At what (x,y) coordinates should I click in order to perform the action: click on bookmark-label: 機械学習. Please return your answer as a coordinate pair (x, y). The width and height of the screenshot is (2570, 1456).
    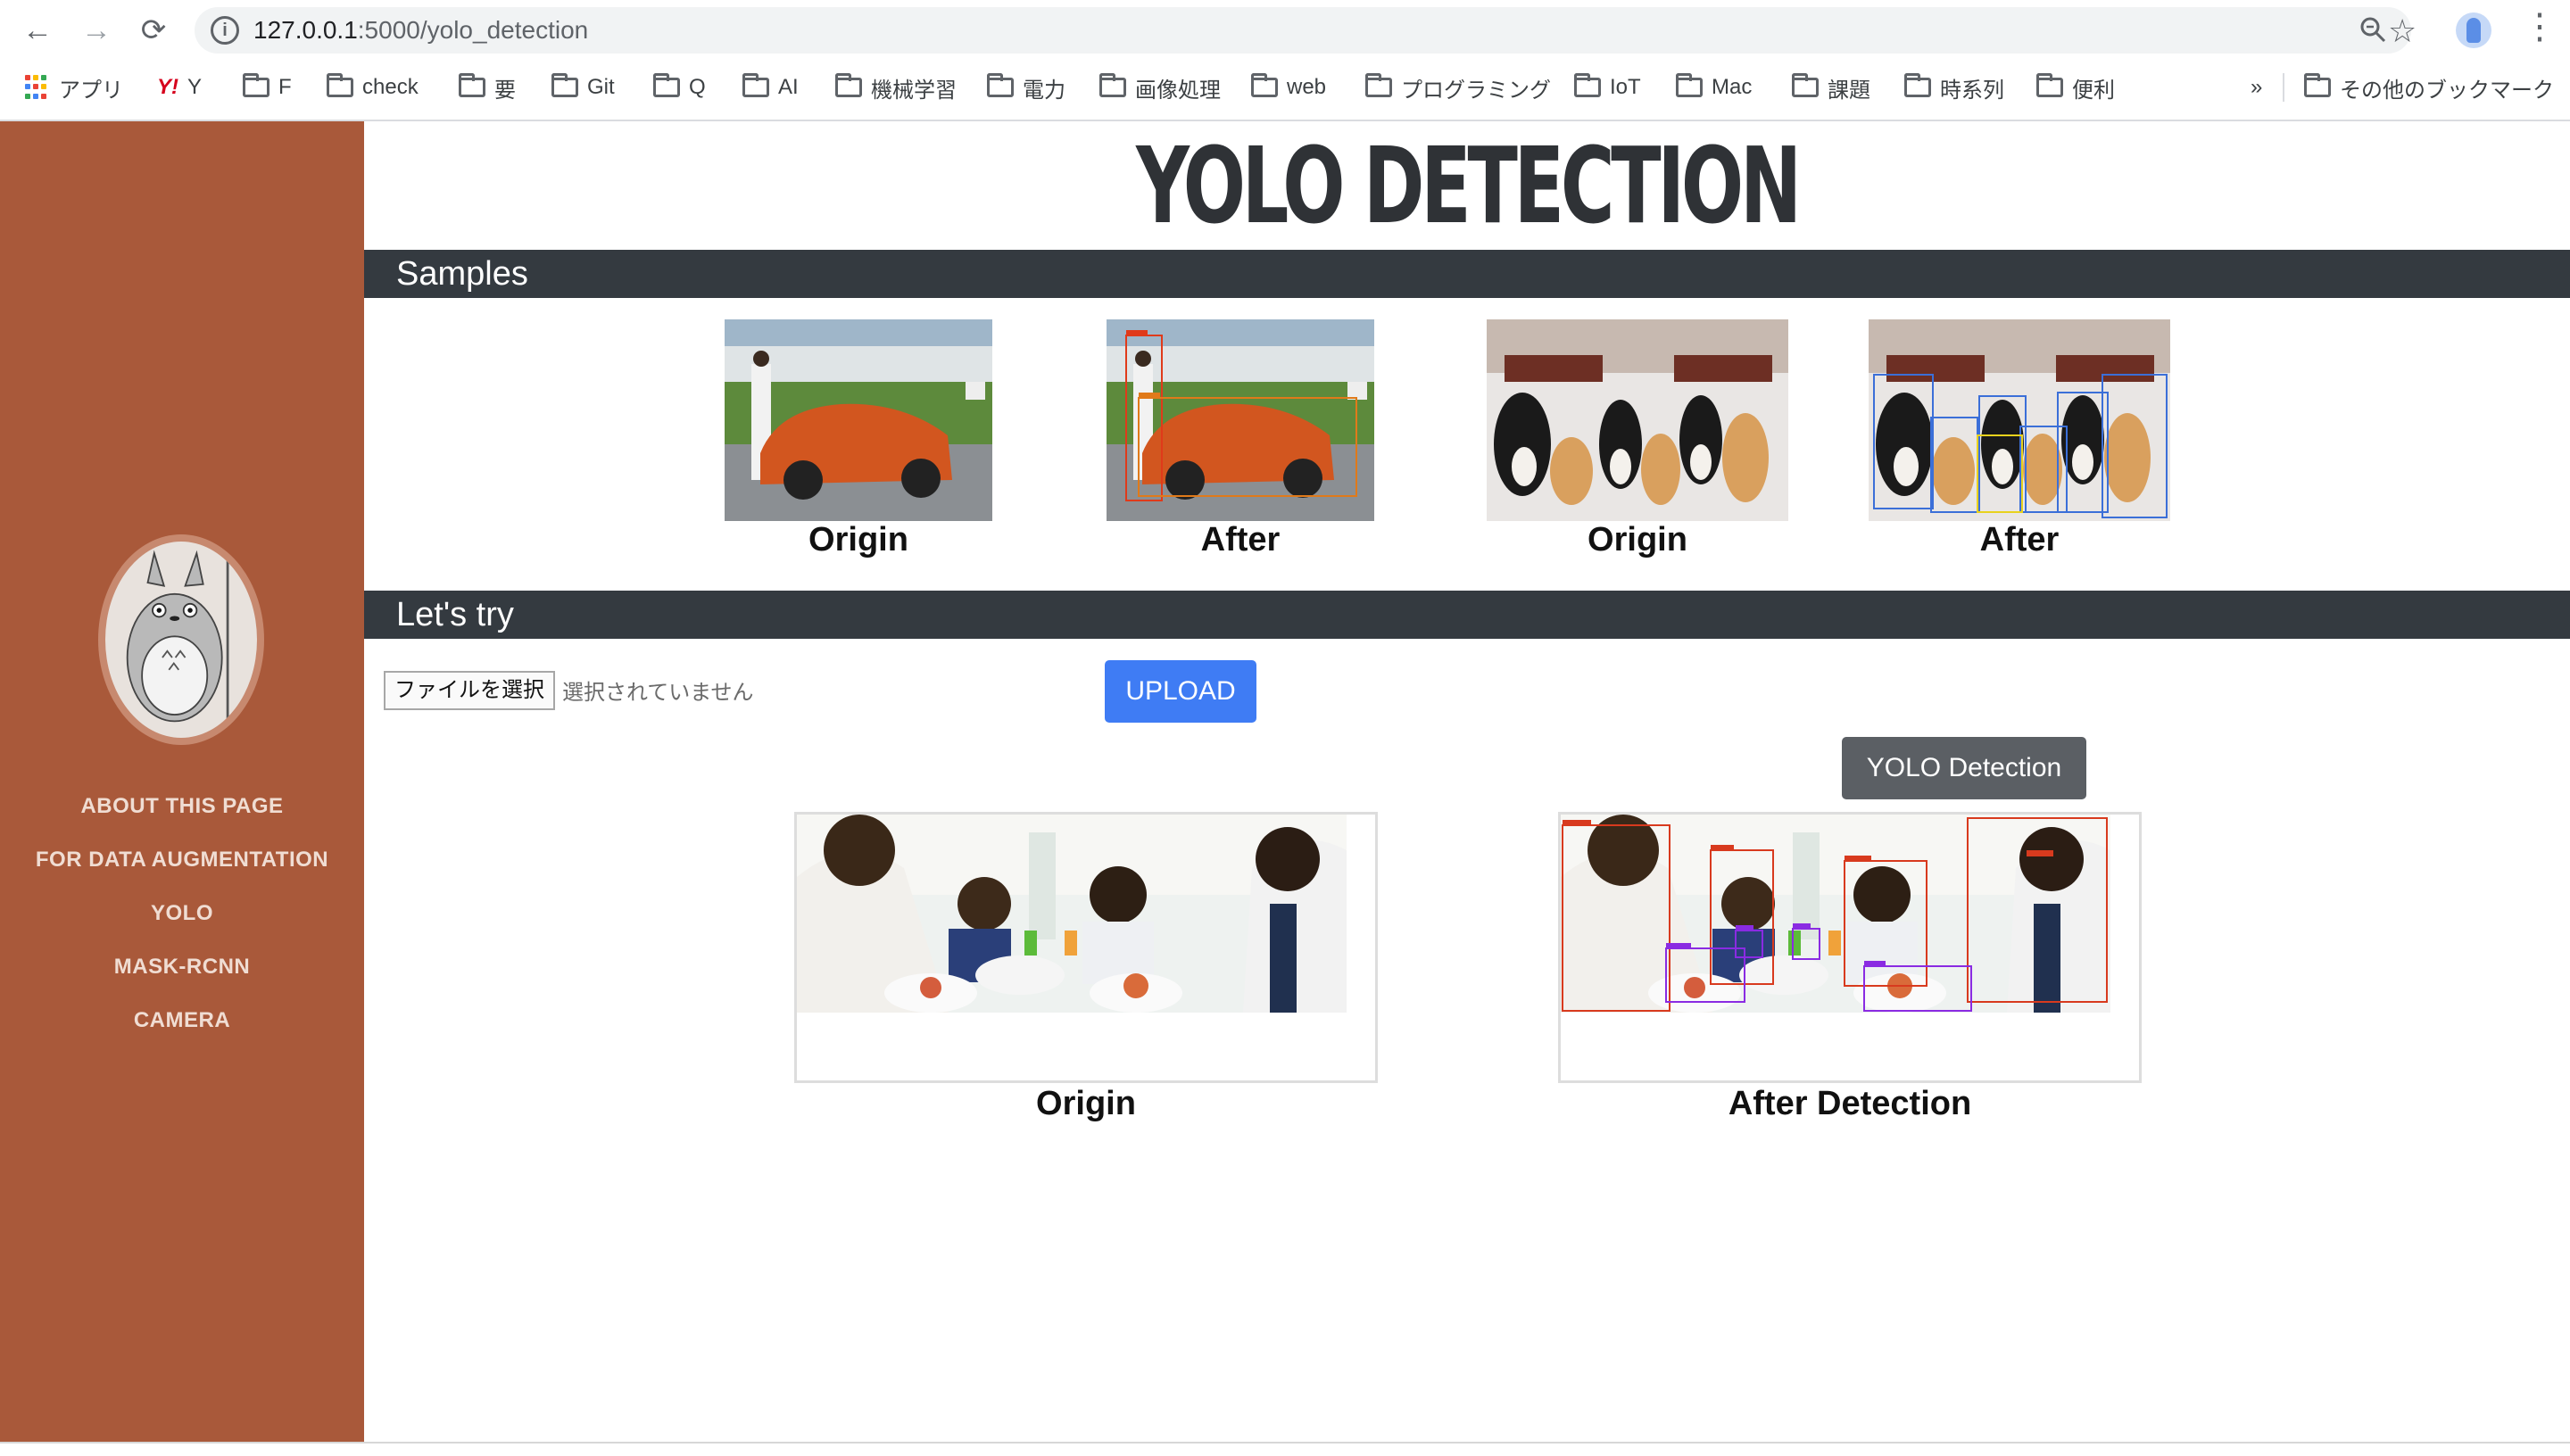
    Looking at the image, I should click on (914, 90).